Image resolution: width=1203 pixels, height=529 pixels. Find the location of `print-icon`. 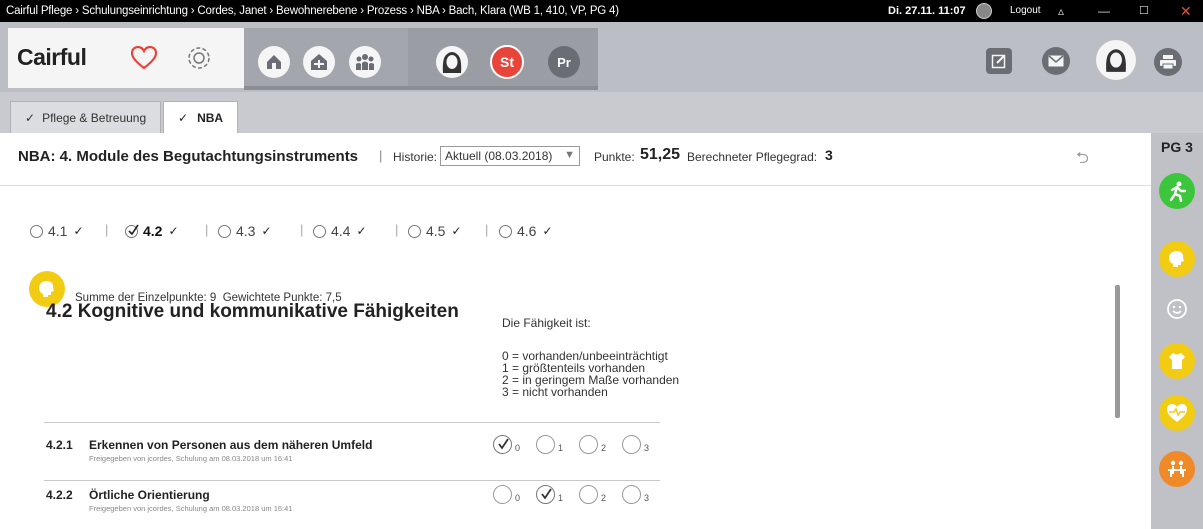

print-icon is located at coordinates (1168, 62).